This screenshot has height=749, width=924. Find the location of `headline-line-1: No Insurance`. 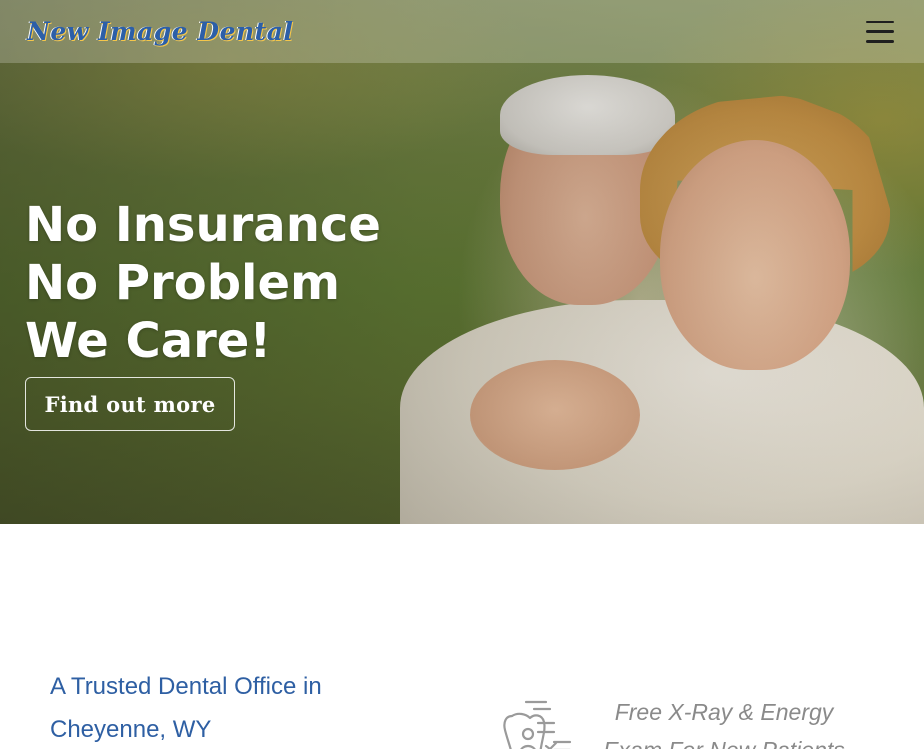

headline-line-1: No Insurance is located at coordinates (203, 225).